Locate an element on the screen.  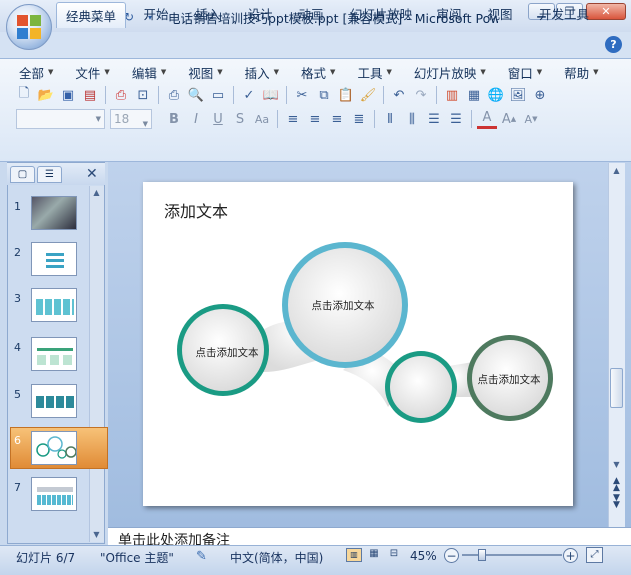
redo-icon: ↷ is located at coordinates (421, 95).